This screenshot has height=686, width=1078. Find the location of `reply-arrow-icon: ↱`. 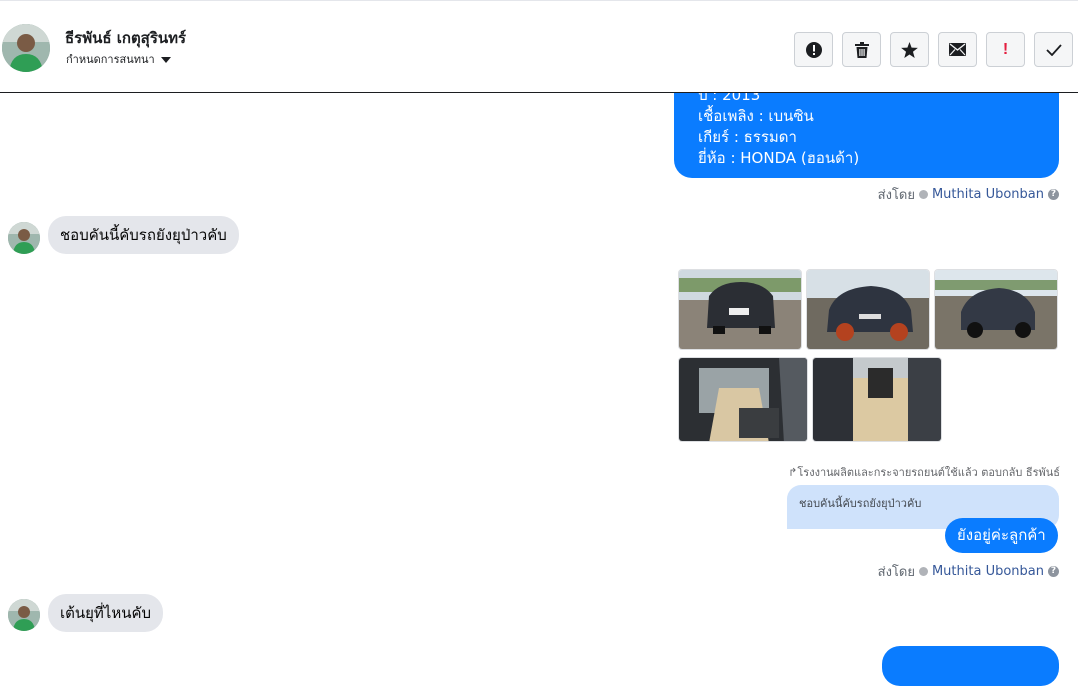

reply-arrow-icon: ↱ is located at coordinates (793, 472).